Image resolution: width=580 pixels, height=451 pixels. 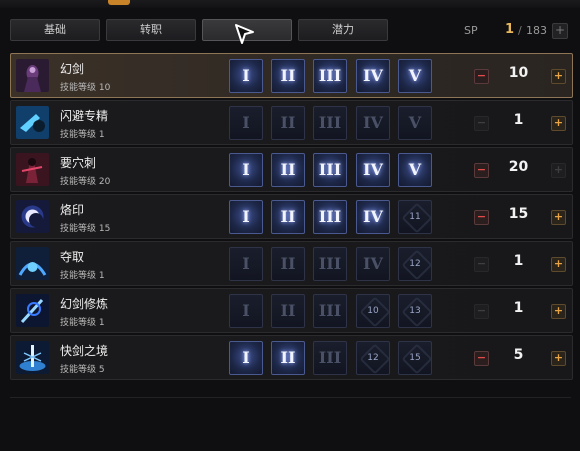 I want to click on vital-stab-icon, so click(x=32, y=169).